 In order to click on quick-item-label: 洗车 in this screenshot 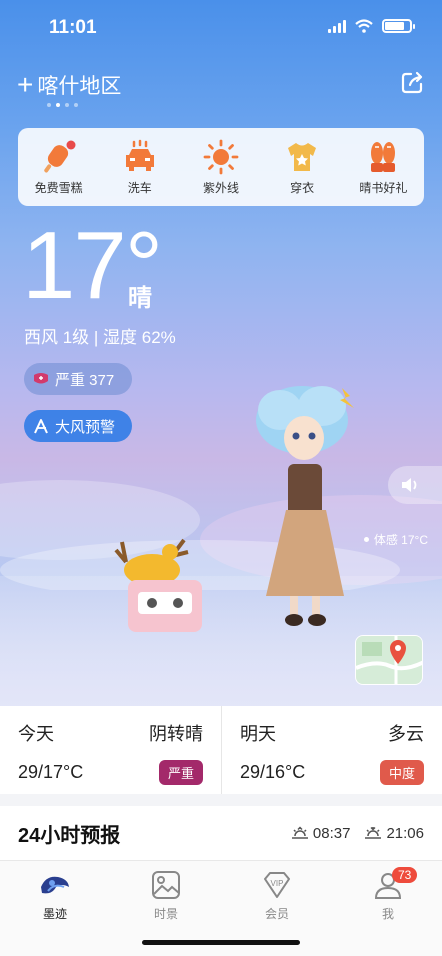, I will do `click(139, 187)`.